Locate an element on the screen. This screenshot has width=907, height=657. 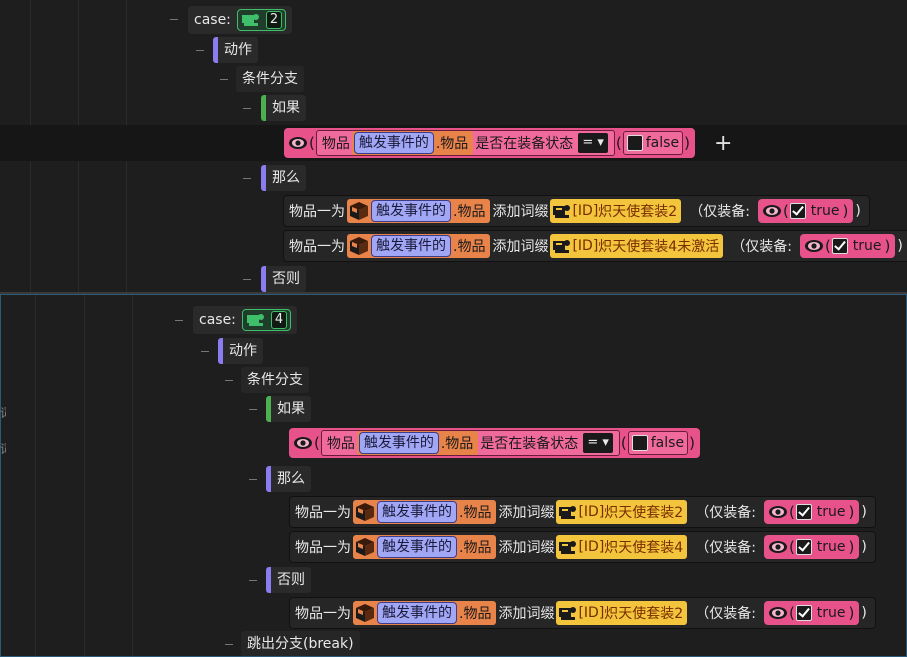
case-value: 4 is located at coordinates (279, 320).